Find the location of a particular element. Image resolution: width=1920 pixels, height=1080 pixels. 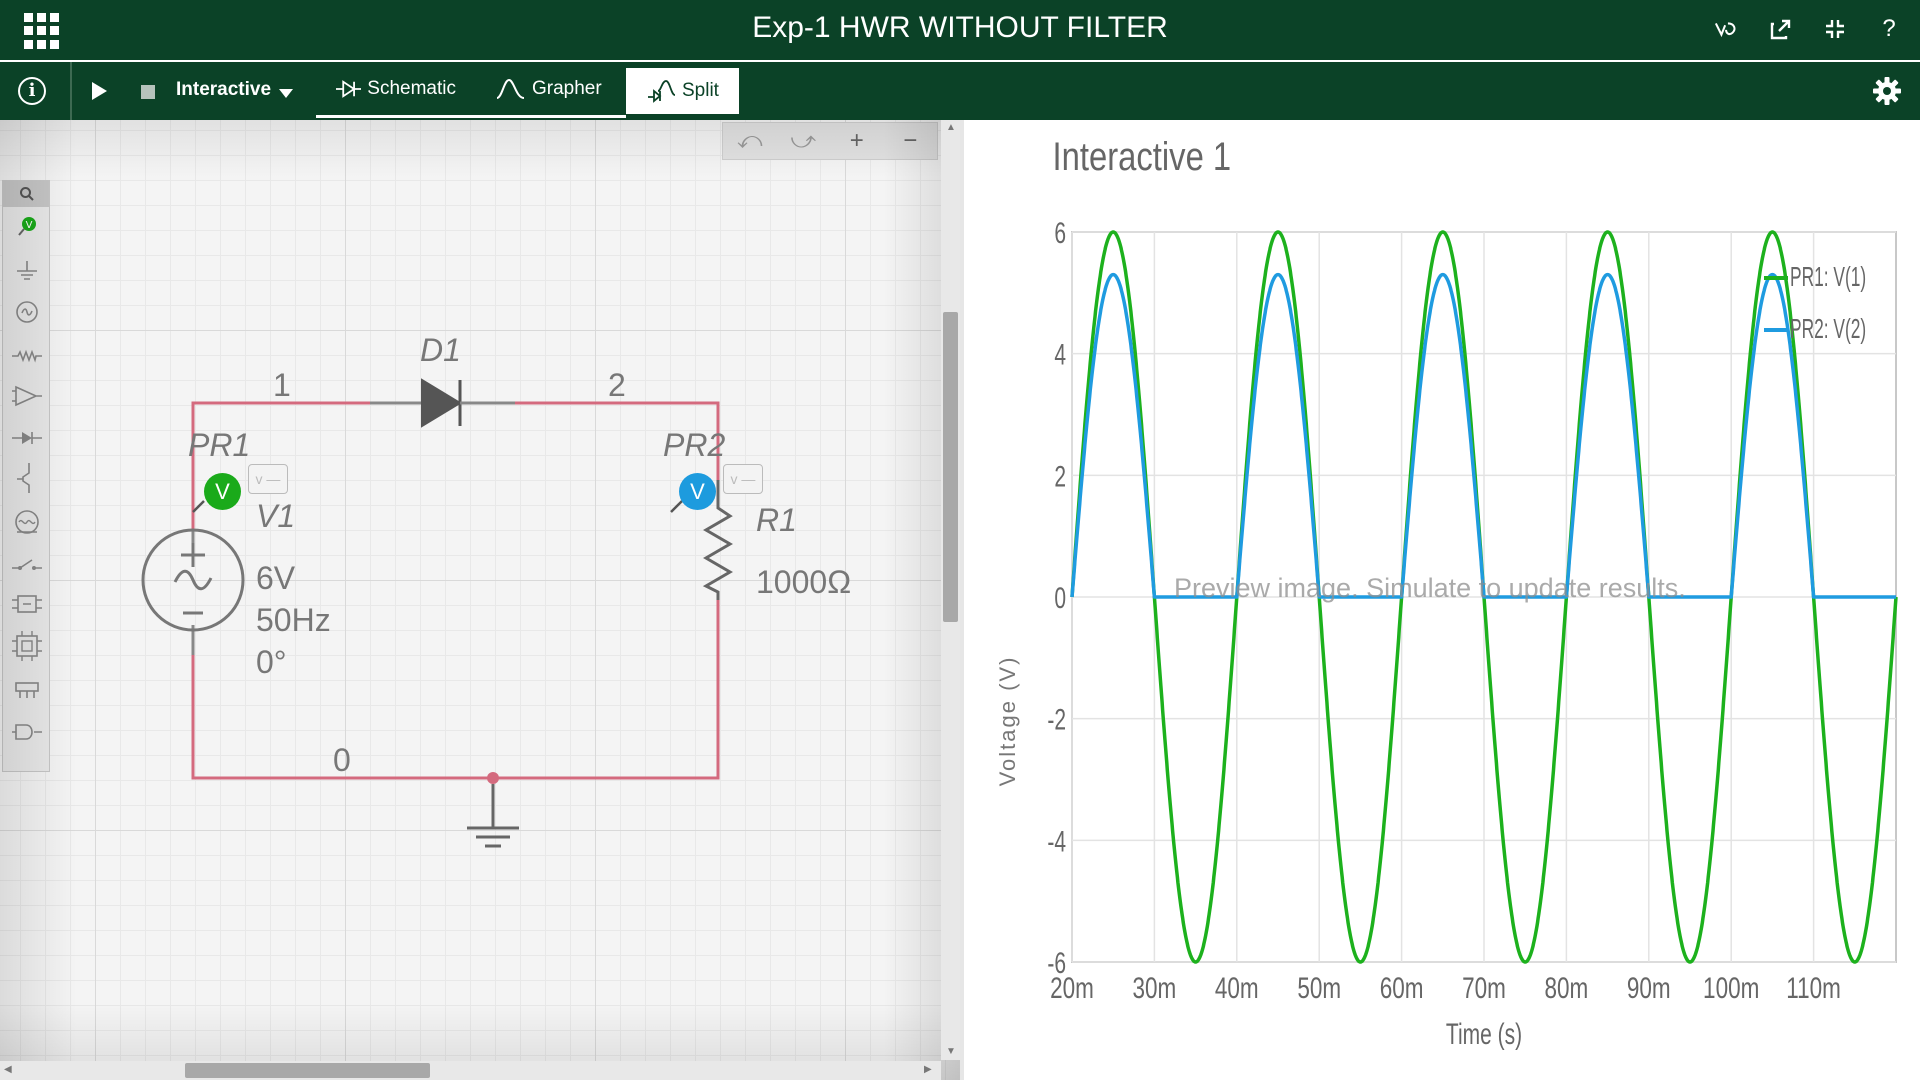

play-icon is located at coordinates (99, 91).